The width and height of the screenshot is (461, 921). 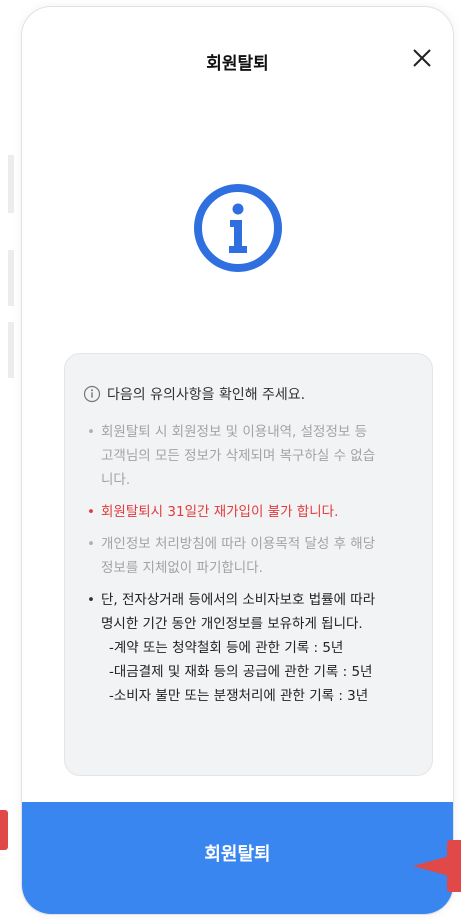 What do you see at coordinates (226, 648) in the screenshot?
I see `retention-item: -계약 또는 청약철회 등에 관한 기록 : 5년` at bounding box center [226, 648].